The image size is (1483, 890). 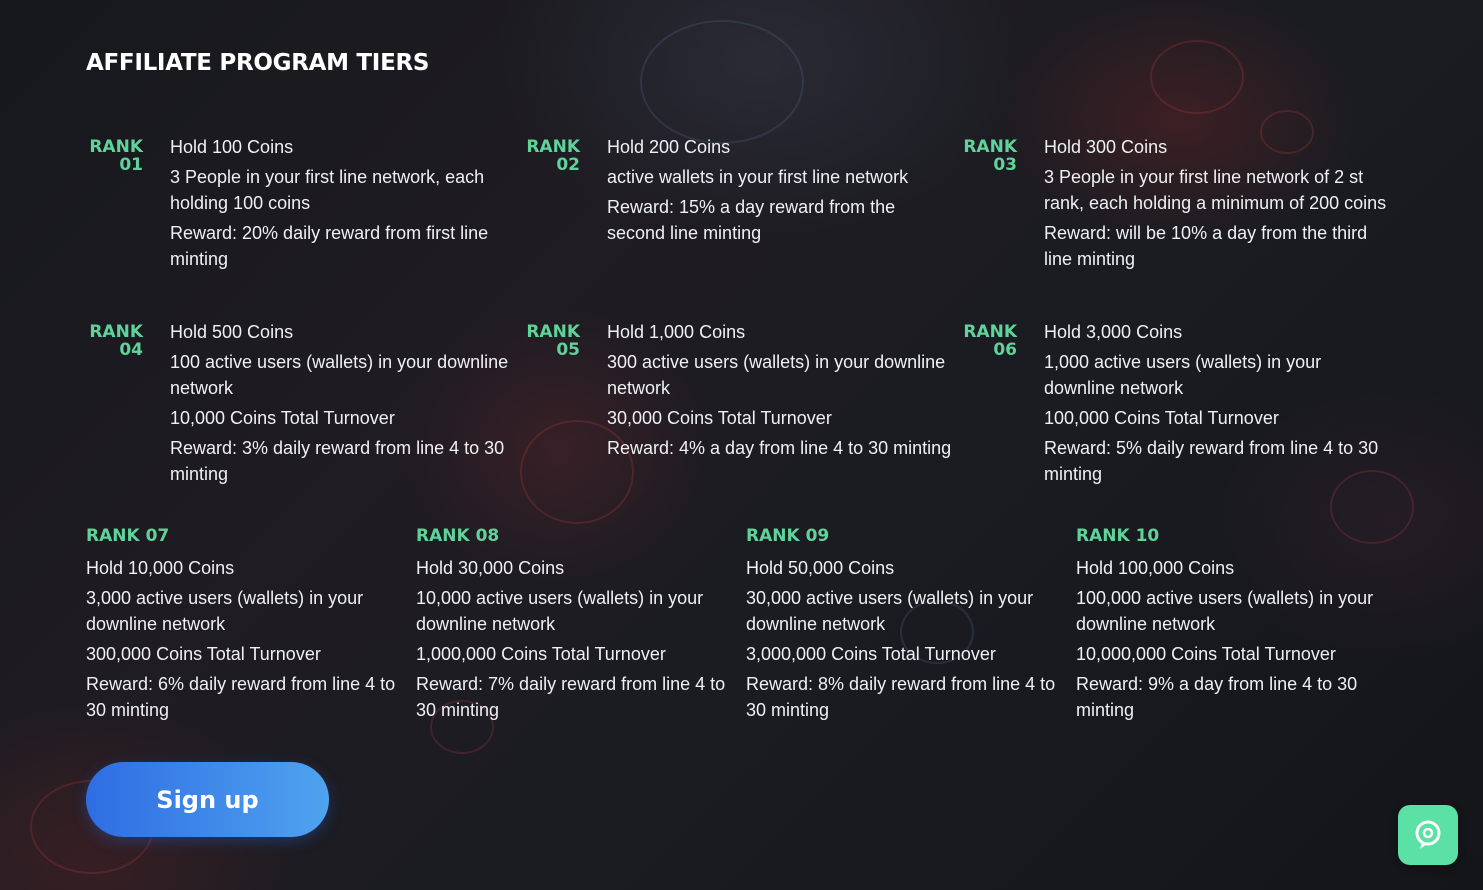 I want to click on tier-requirement: Hold 1,000 Coins, so click(x=676, y=332).